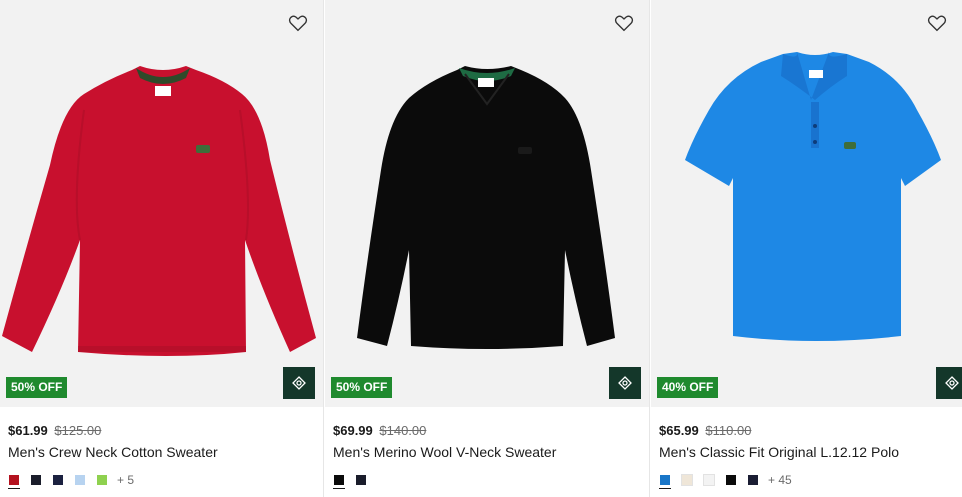 This screenshot has width=962, height=497. What do you see at coordinates (80, 480) in the screenshot?
I see `color-swatch-light-blue` at bounding box center [80, 480].